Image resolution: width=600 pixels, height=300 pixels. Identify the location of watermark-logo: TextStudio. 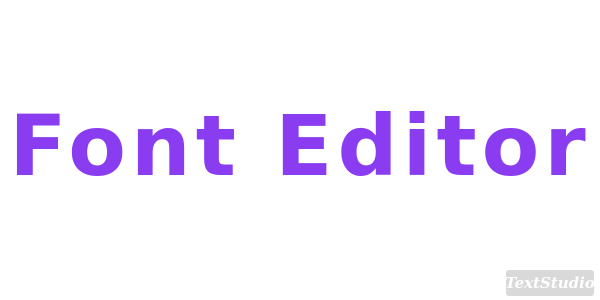
(550, 283).